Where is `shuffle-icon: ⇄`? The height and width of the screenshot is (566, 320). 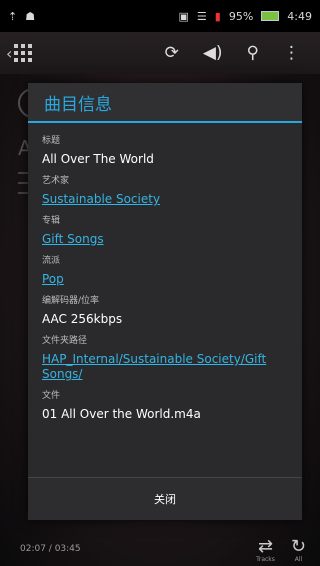
shuffle-icon: ⇄ is located at coordinates (265, 546).